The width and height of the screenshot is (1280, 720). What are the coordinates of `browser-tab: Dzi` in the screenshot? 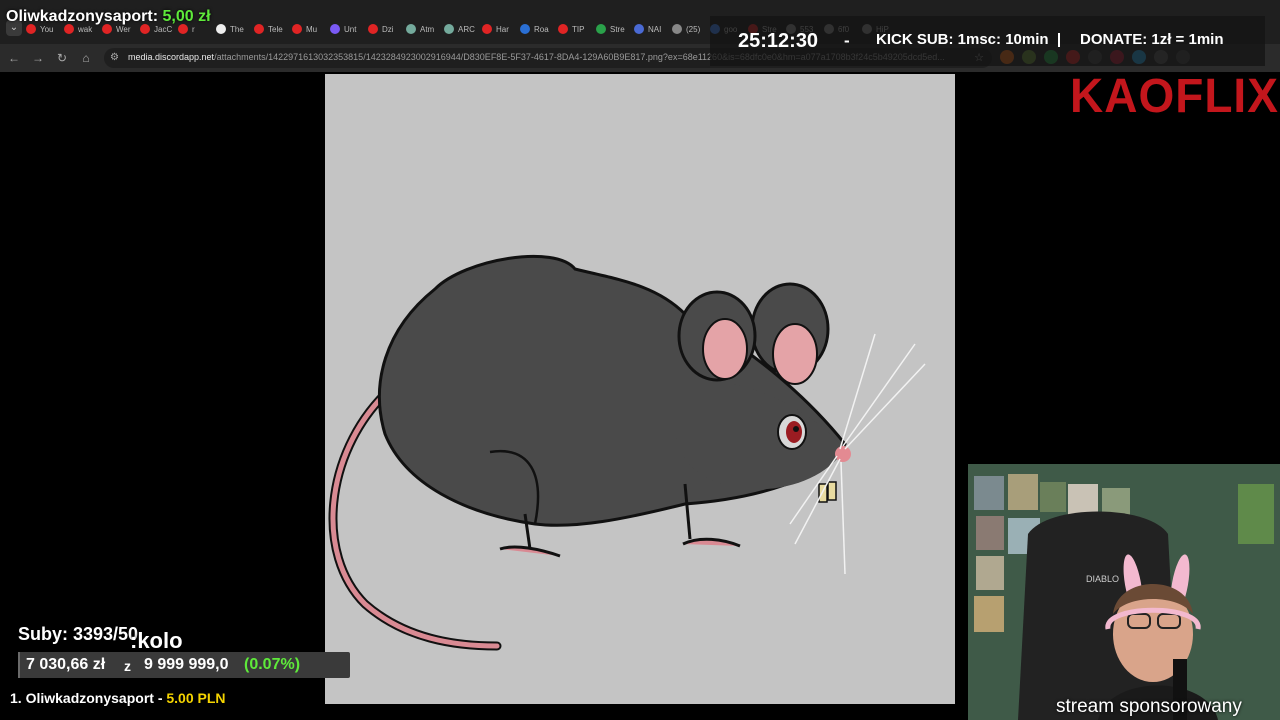 It's located at (385, 29).